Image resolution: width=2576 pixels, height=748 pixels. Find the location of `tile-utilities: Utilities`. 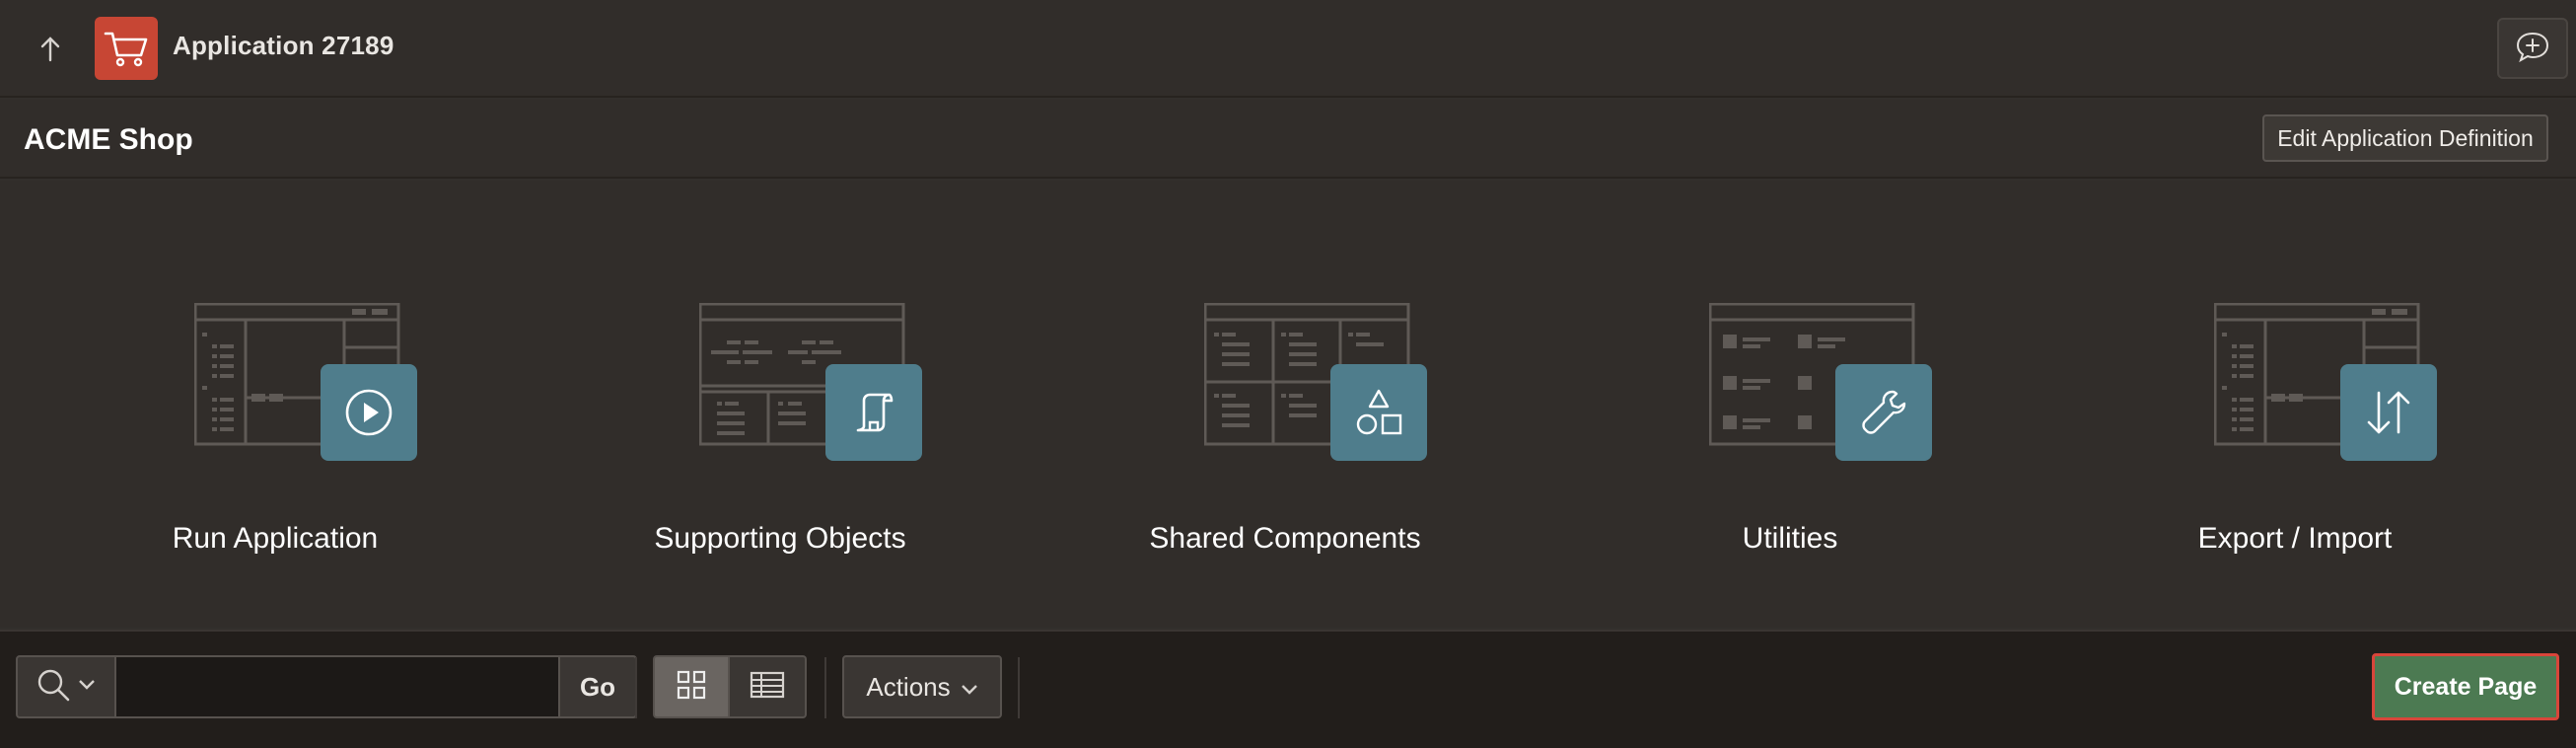

tile-utilities: Utilities is located at coordinates (1790, 405).